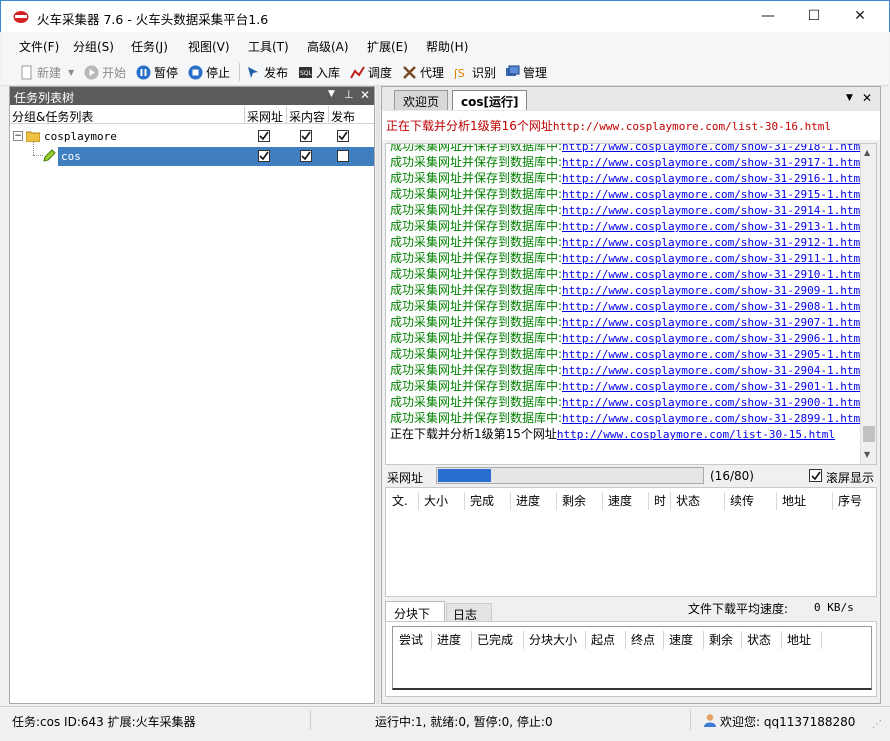 This screenshot has width=890, height=741. What do you see at coordinates (526, 72) in the screenshot?
I see `manage-button: 管理` at bounding box center [526, 72].